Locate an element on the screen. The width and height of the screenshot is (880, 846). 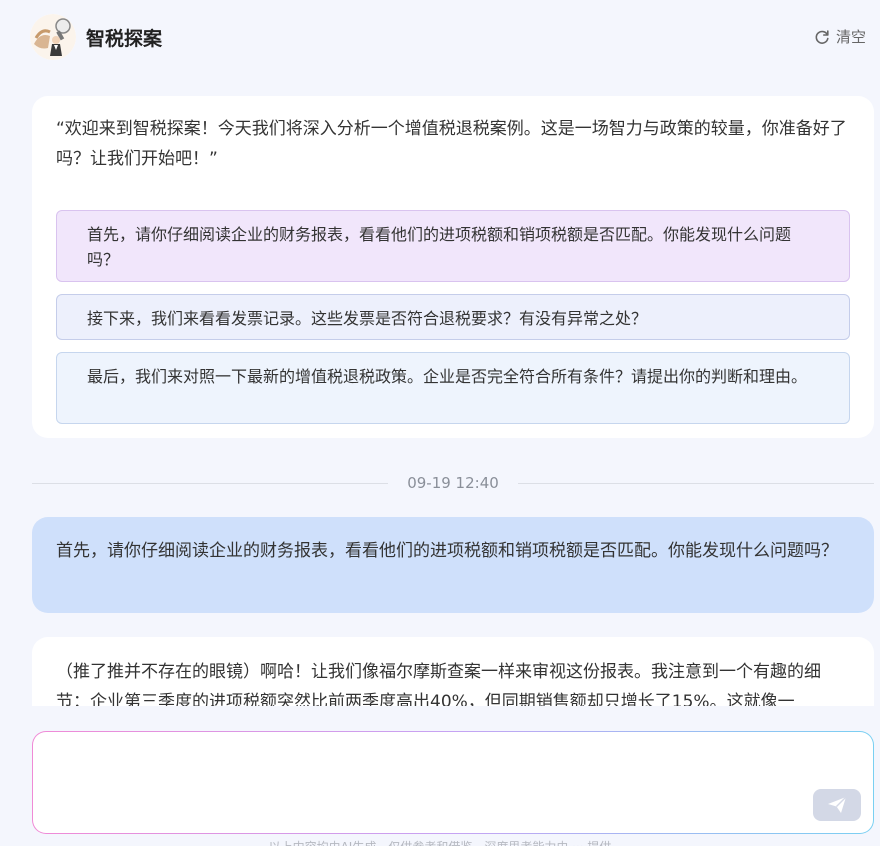
send-icon is located at coordinates (837, 804).